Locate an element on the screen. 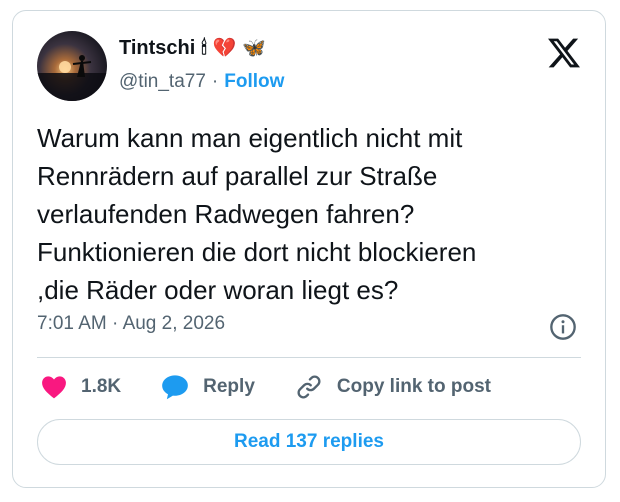  broken-heart-icon: 💔 is located at coordinates (224, 48).